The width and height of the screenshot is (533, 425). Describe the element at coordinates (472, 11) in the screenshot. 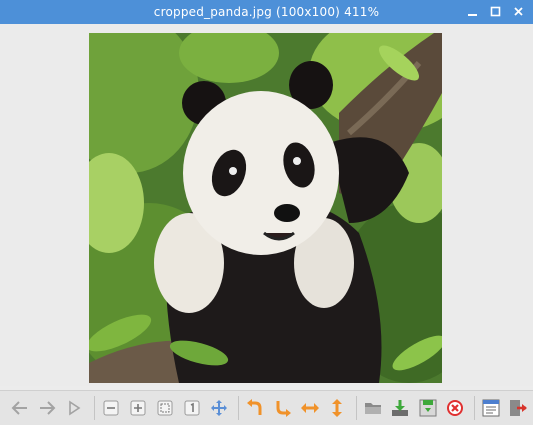

I see `minimize-button` at that location.